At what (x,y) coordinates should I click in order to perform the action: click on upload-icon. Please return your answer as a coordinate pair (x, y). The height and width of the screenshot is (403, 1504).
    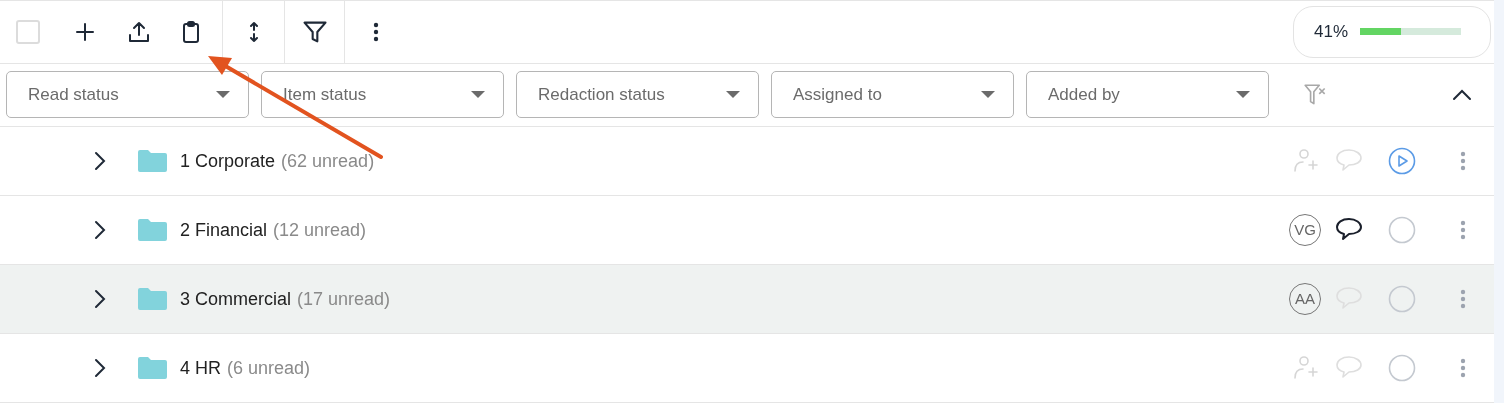
    Looking at the image, I should click on (139, 31).